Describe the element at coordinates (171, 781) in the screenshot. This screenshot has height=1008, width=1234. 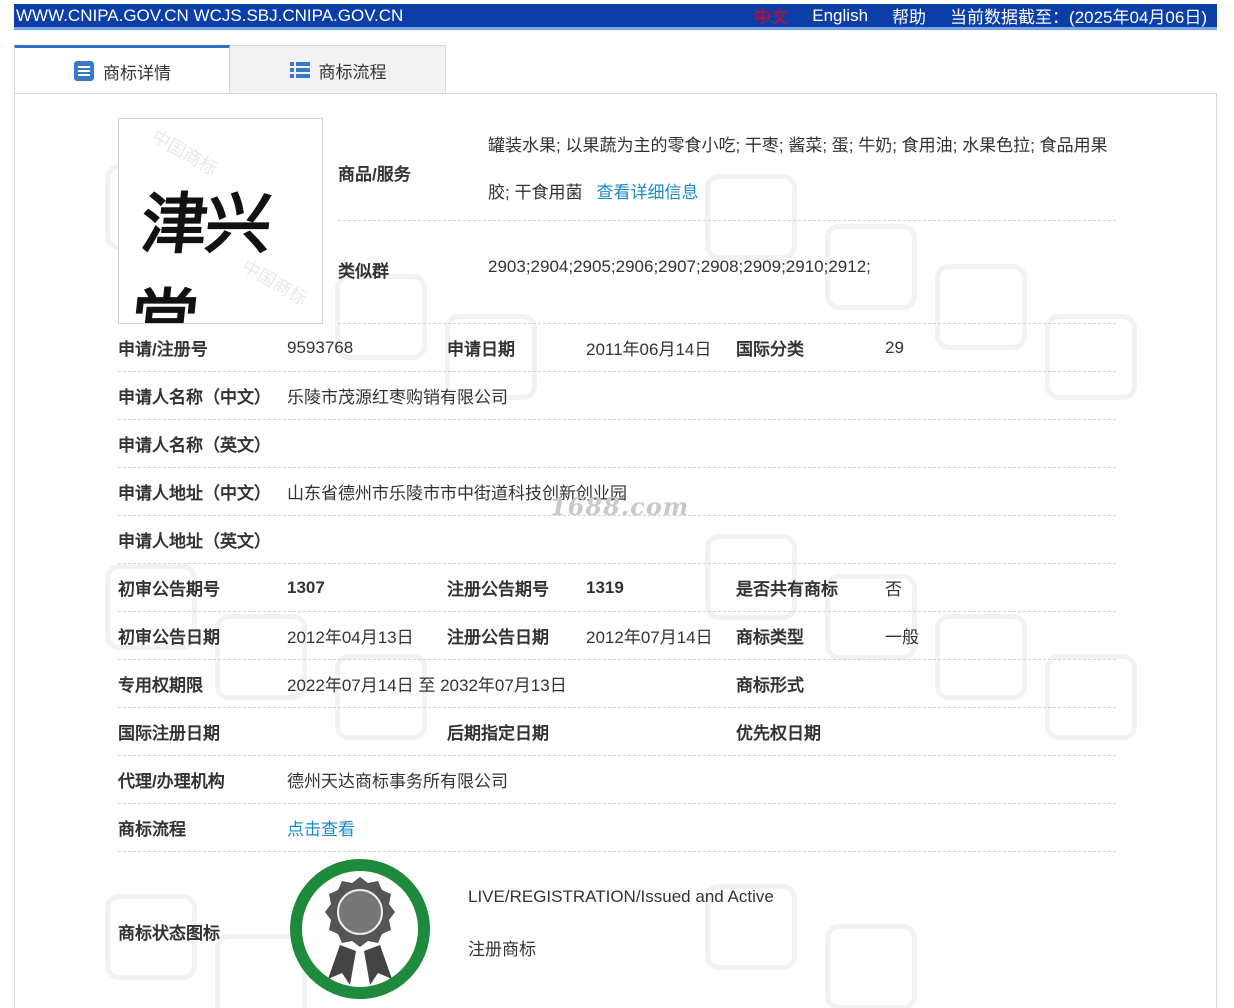
I see `field-label: 代理/办理机构` at that location.